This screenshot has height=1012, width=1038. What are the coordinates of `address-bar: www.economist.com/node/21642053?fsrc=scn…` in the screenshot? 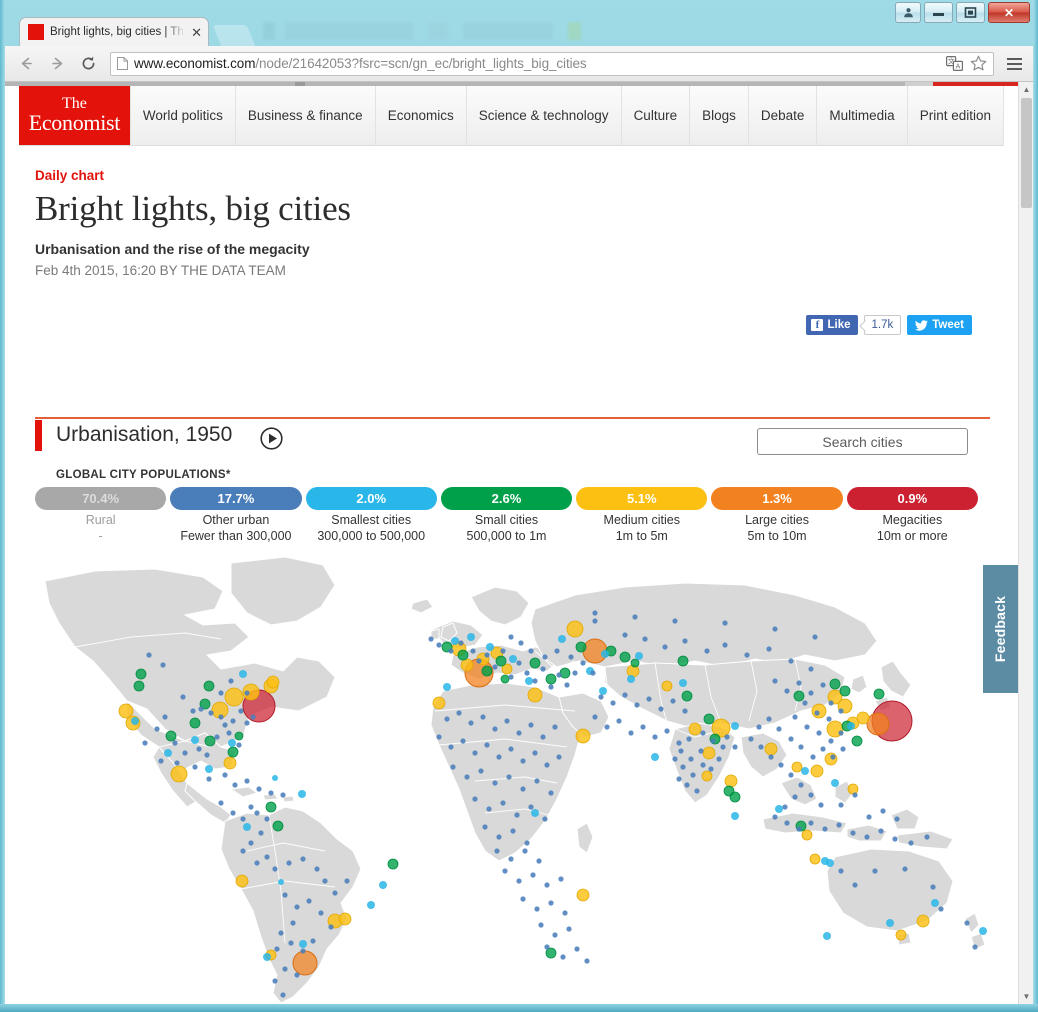 It's located at (552, 63).